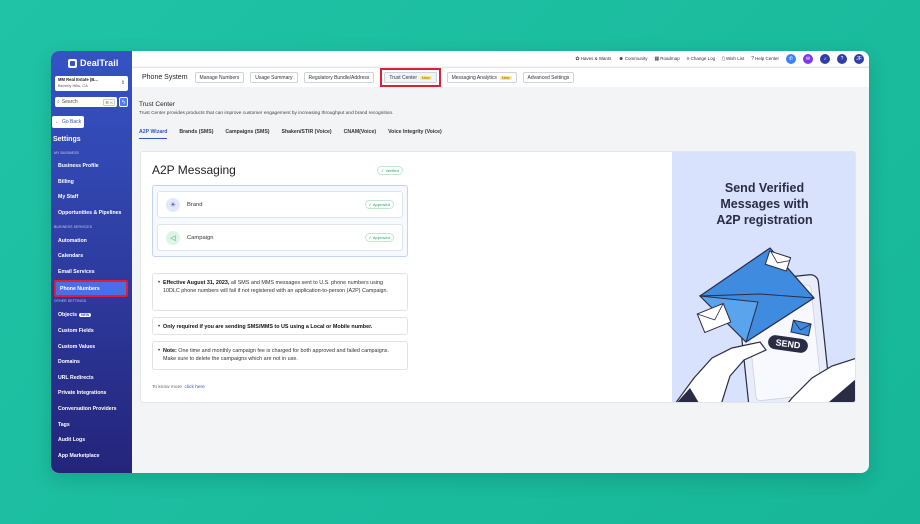 This screenshot has width=920, height=524. What do you see at coordinates (73, 227) in the screenshot?
I see `section-business-services: BUSINESS SERVICES` at bounding box center [73, 227].